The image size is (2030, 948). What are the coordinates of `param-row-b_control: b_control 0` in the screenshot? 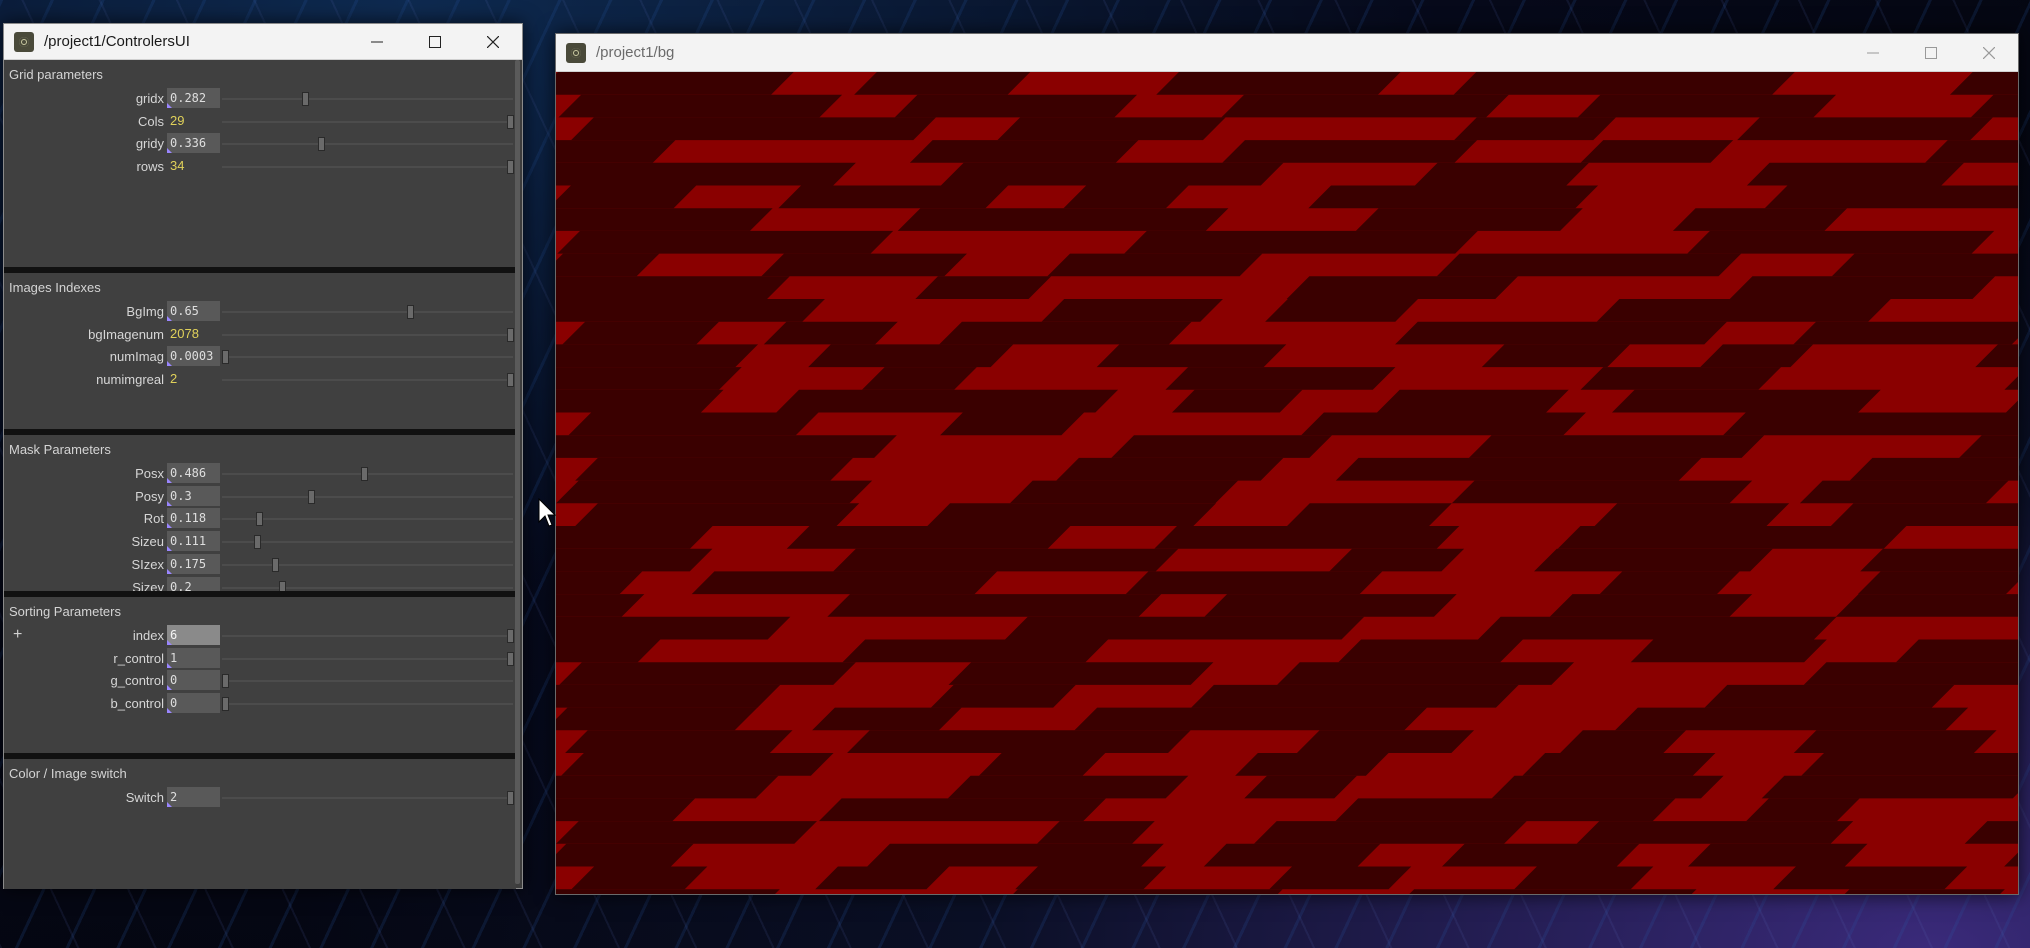 It's located at (260, 704).